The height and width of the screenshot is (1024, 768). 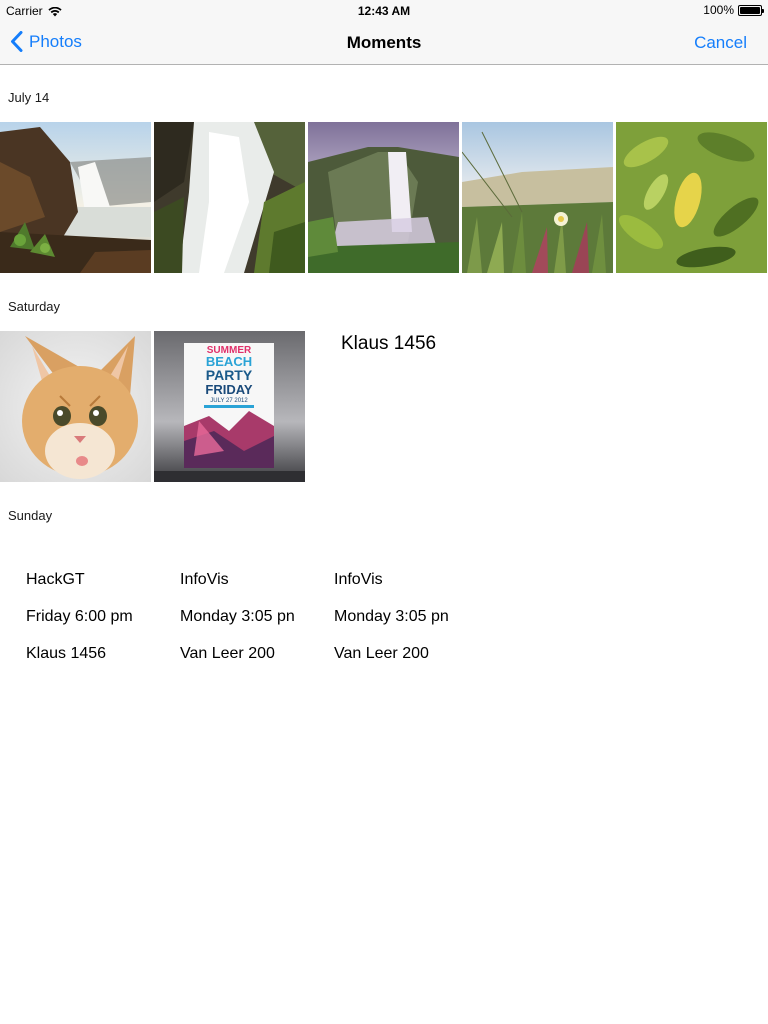 What do you see at coordinates (229, 406) in the screenshot?
I see `photo-party-poster: SUMMER BEACH PARTY FRIDAY JULY 27 2012` at bounding box center [229, 406].